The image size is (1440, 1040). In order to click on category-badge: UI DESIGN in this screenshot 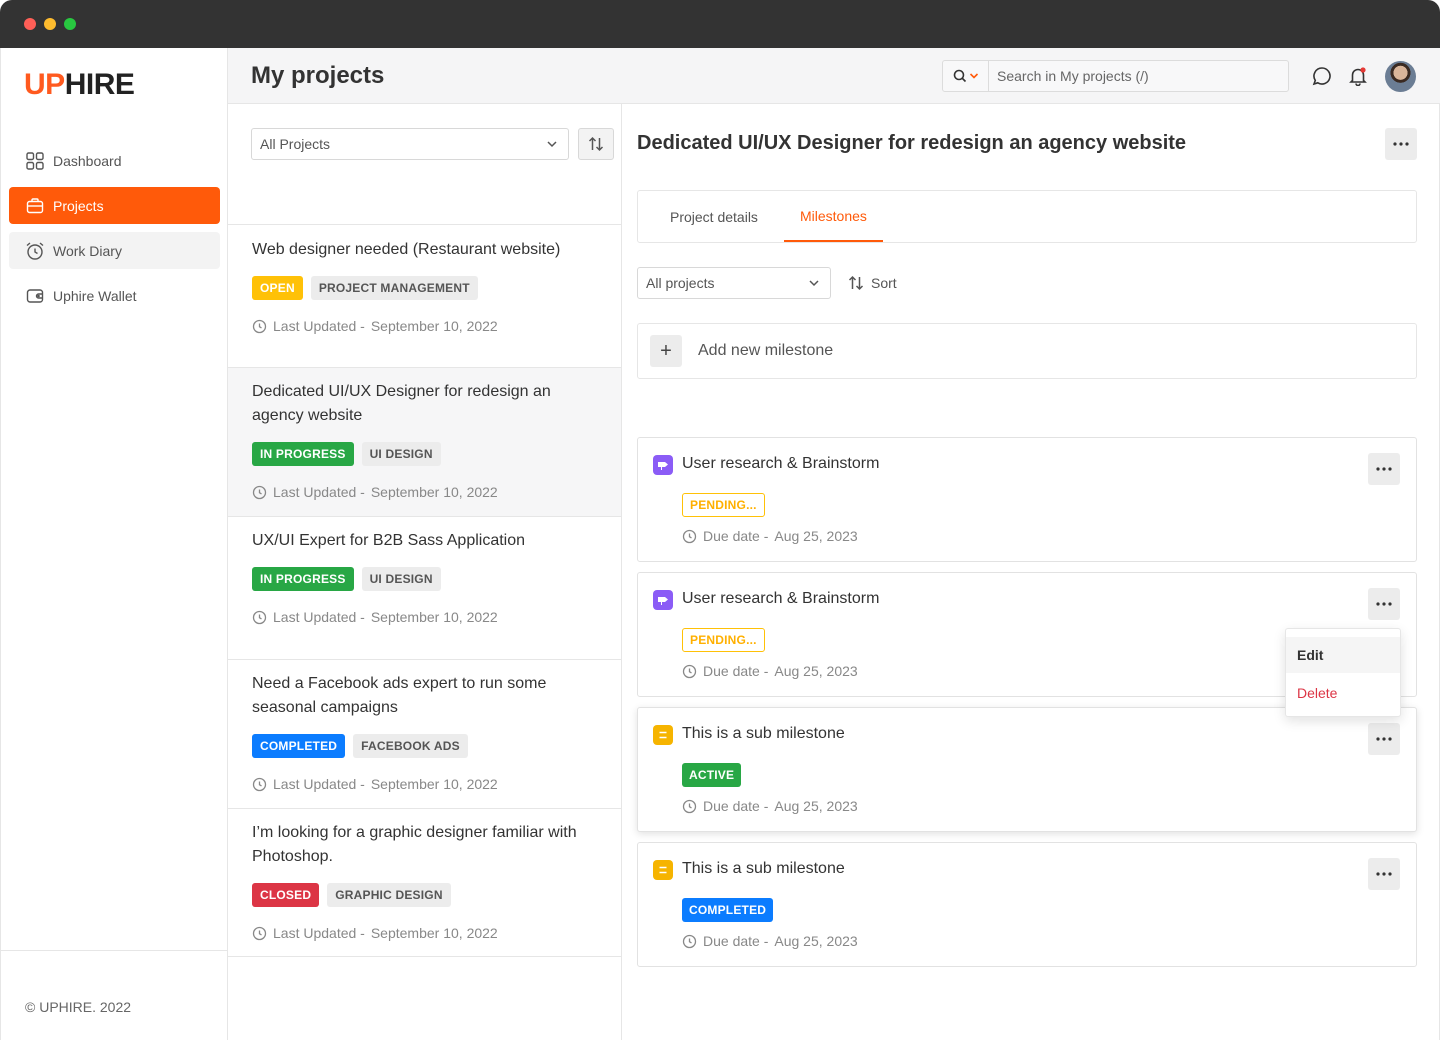, I will do `click(401, 579)`.